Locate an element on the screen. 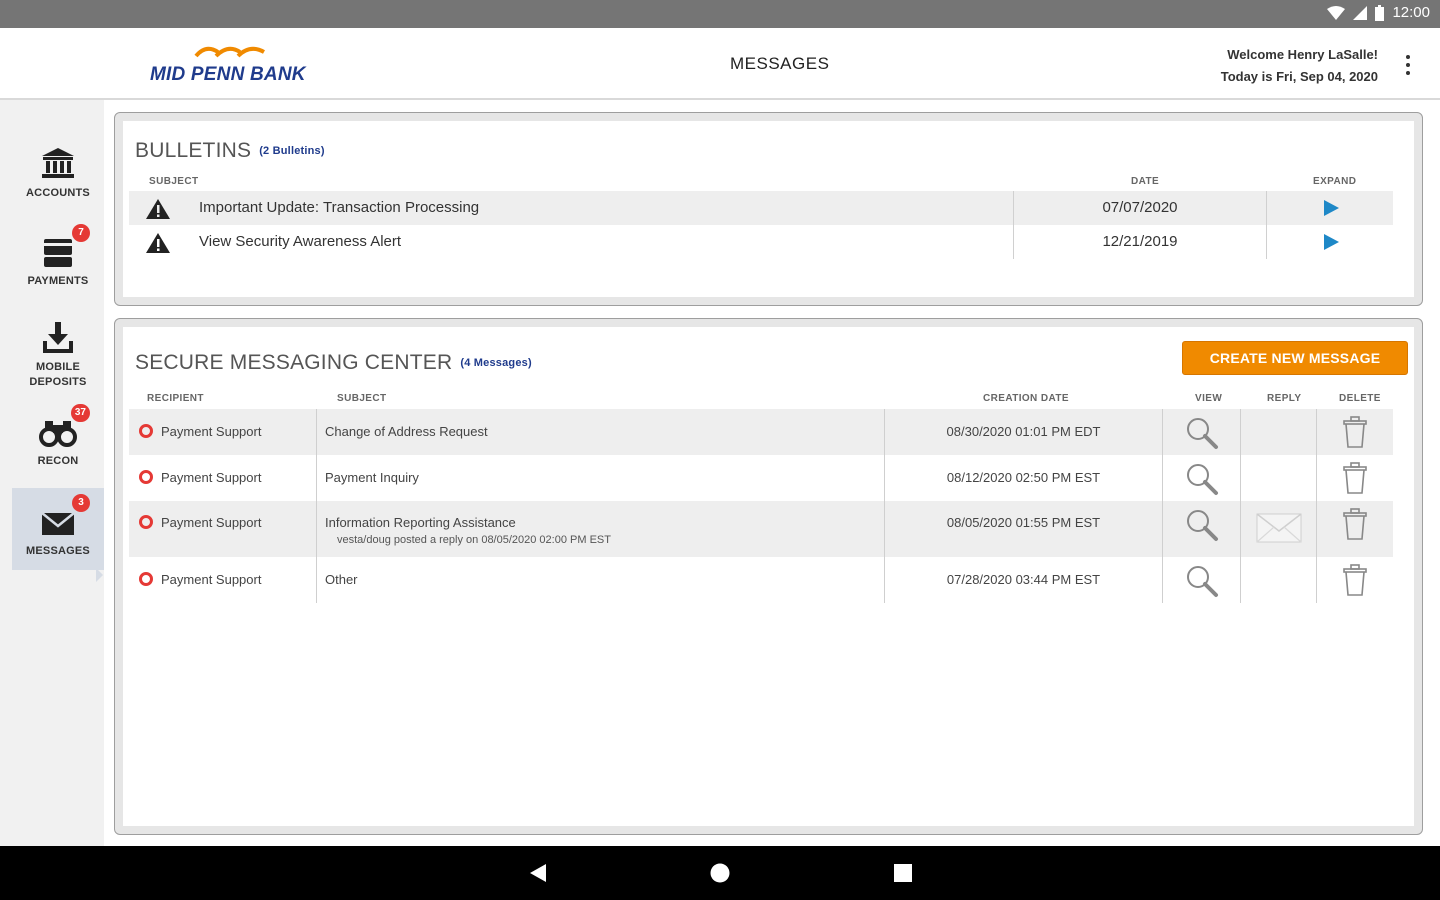 This screenshot has height=900, width=1440. payments-icon: 7 is located at coordinates (64, 248).